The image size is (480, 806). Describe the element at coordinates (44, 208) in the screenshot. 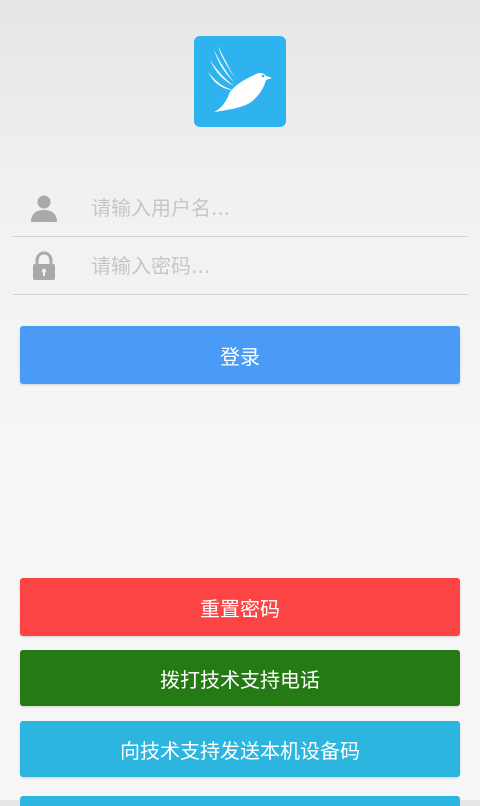

I see `user-icon` at that location.